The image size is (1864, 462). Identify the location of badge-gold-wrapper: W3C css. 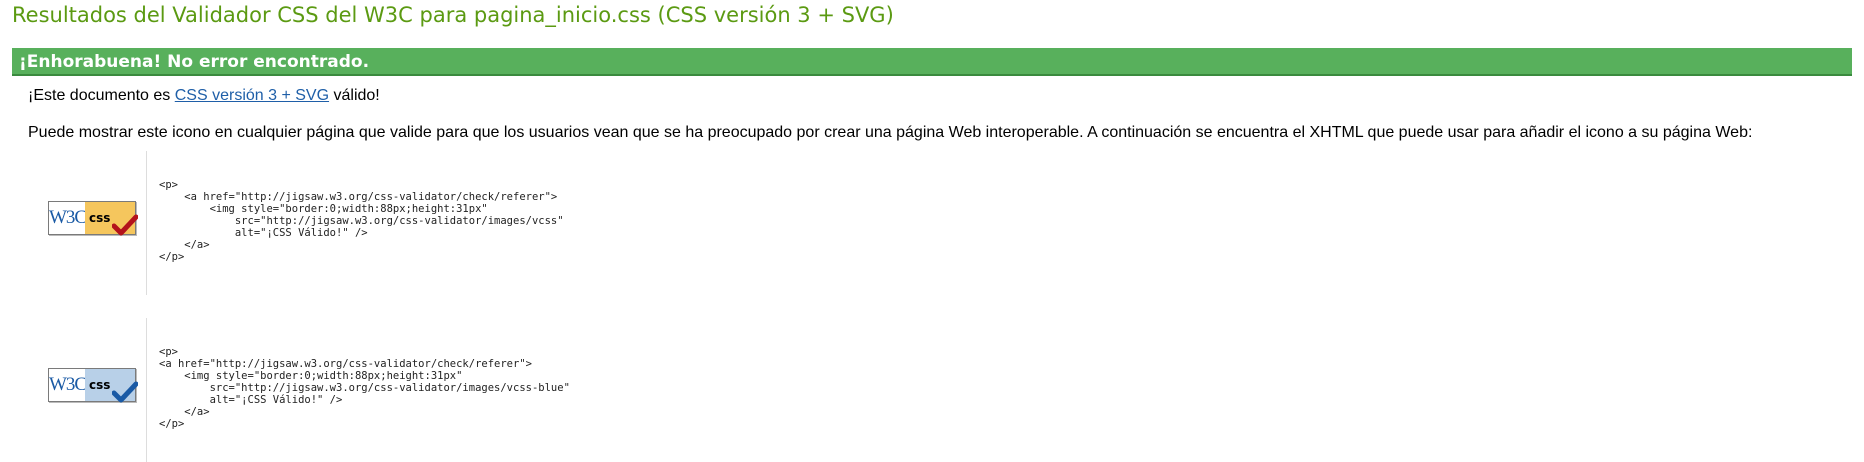
(93, 218).